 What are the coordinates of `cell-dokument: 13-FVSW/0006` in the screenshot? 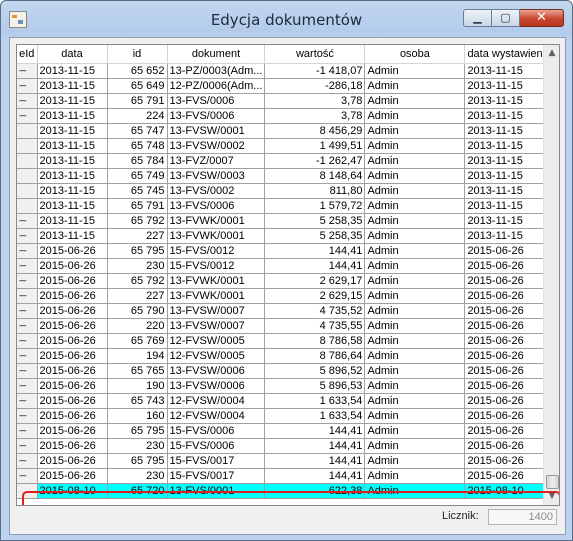 It's located at (216, 371).